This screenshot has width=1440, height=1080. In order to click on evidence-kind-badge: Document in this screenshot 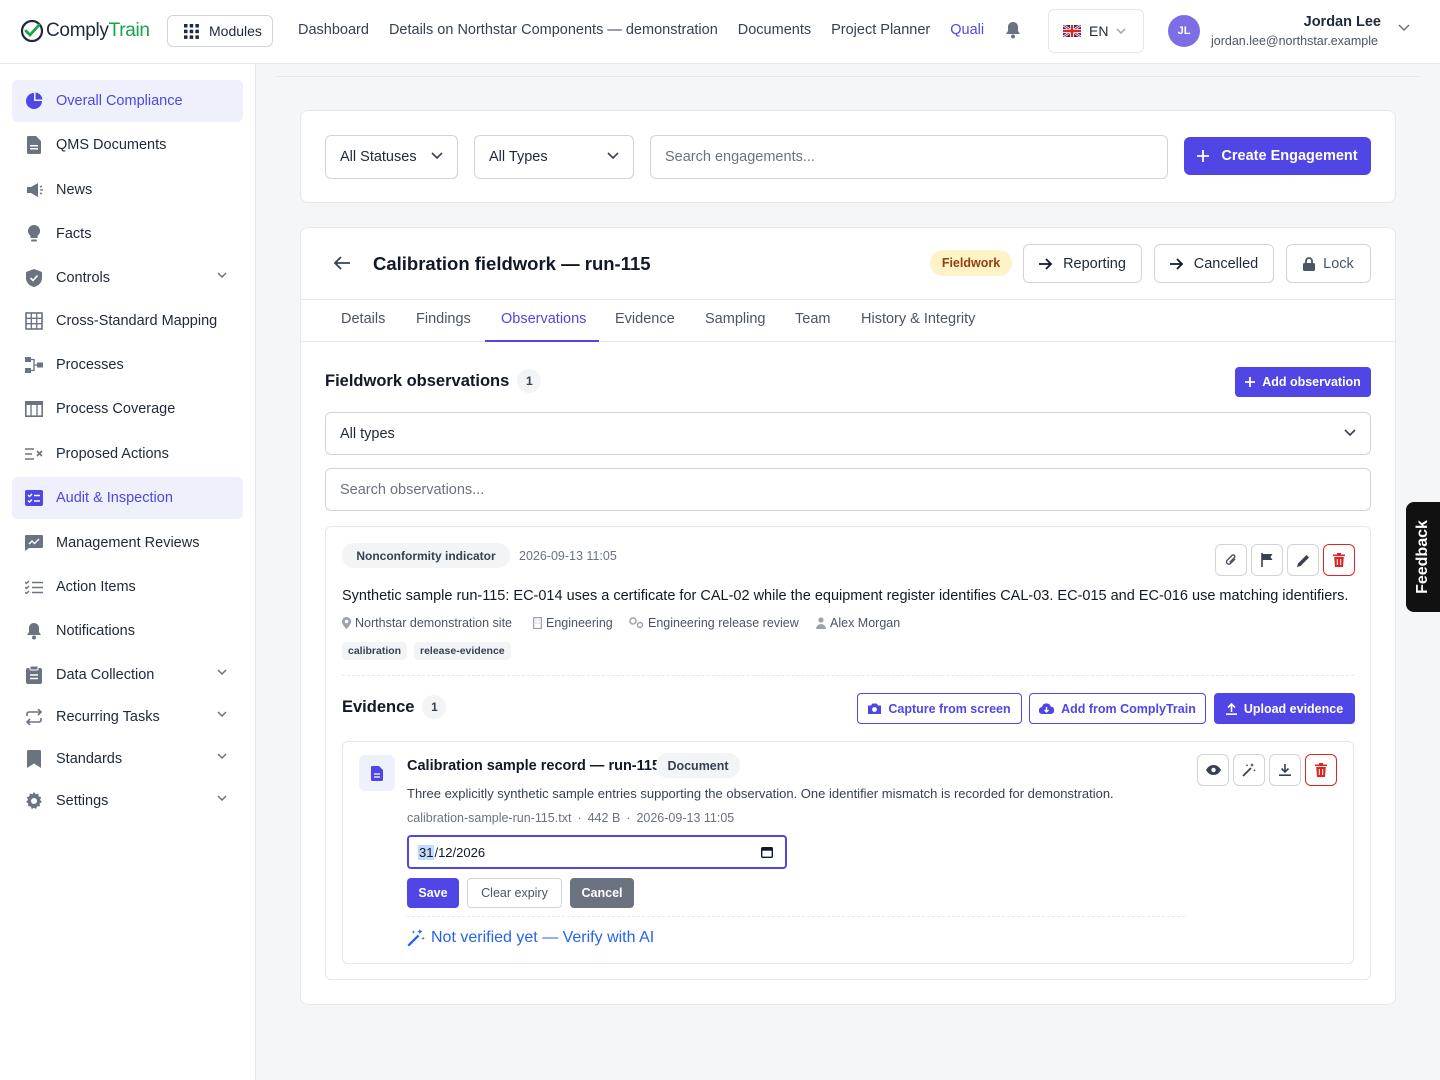, I will do `click(698, 765)`.